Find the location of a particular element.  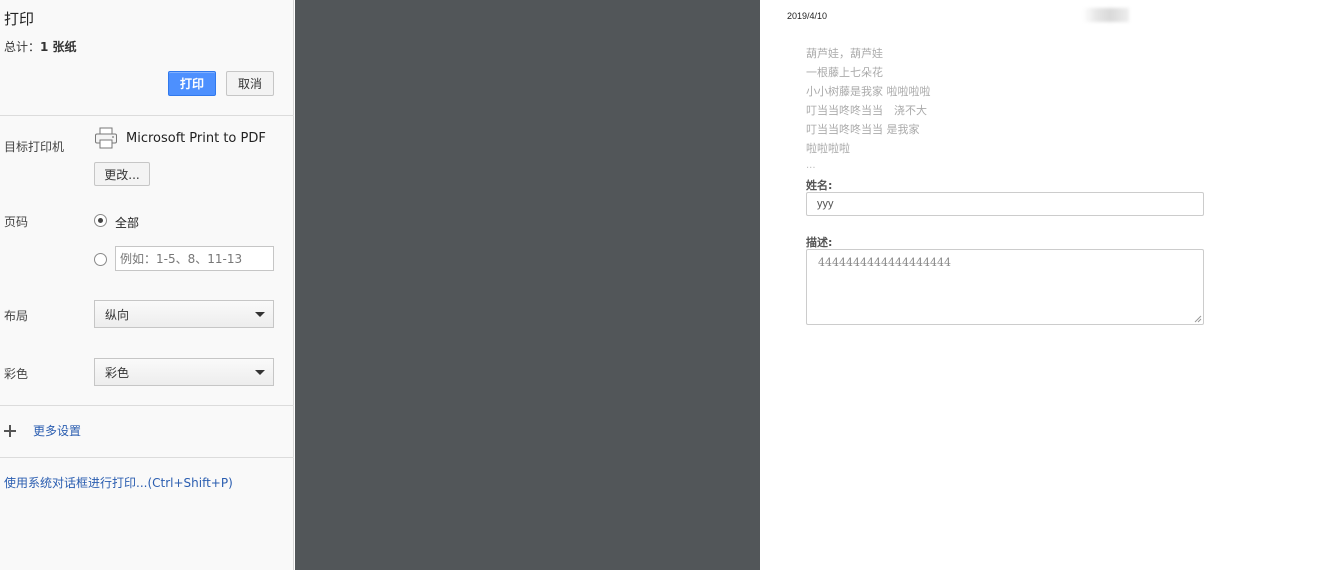

lyric-line: 小小树藤是我家 啦啦啦啦 is located at coordinates (868, 91).